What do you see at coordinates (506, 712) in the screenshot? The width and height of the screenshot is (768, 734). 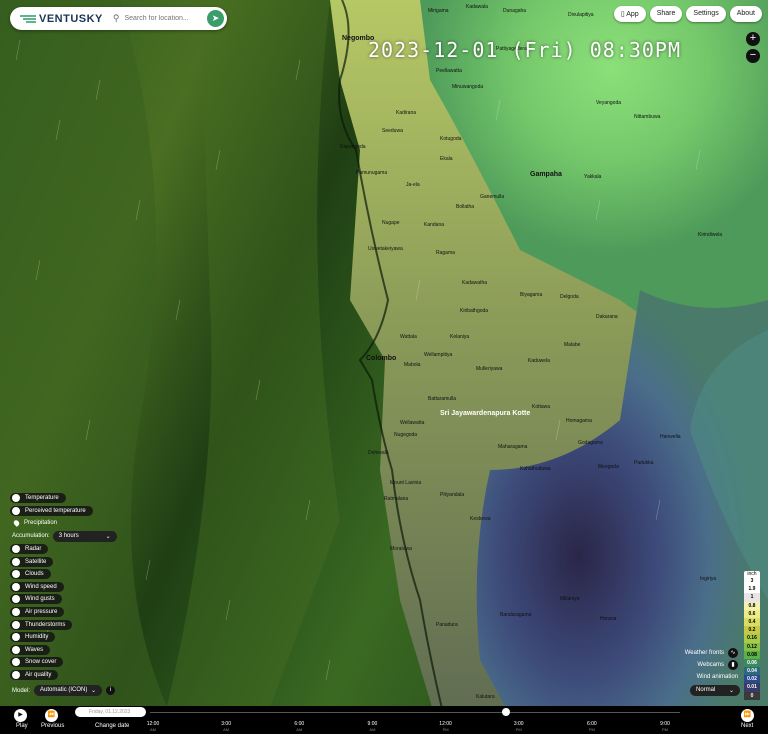 I see `timeline-handle` at bounding box center [506, 712].